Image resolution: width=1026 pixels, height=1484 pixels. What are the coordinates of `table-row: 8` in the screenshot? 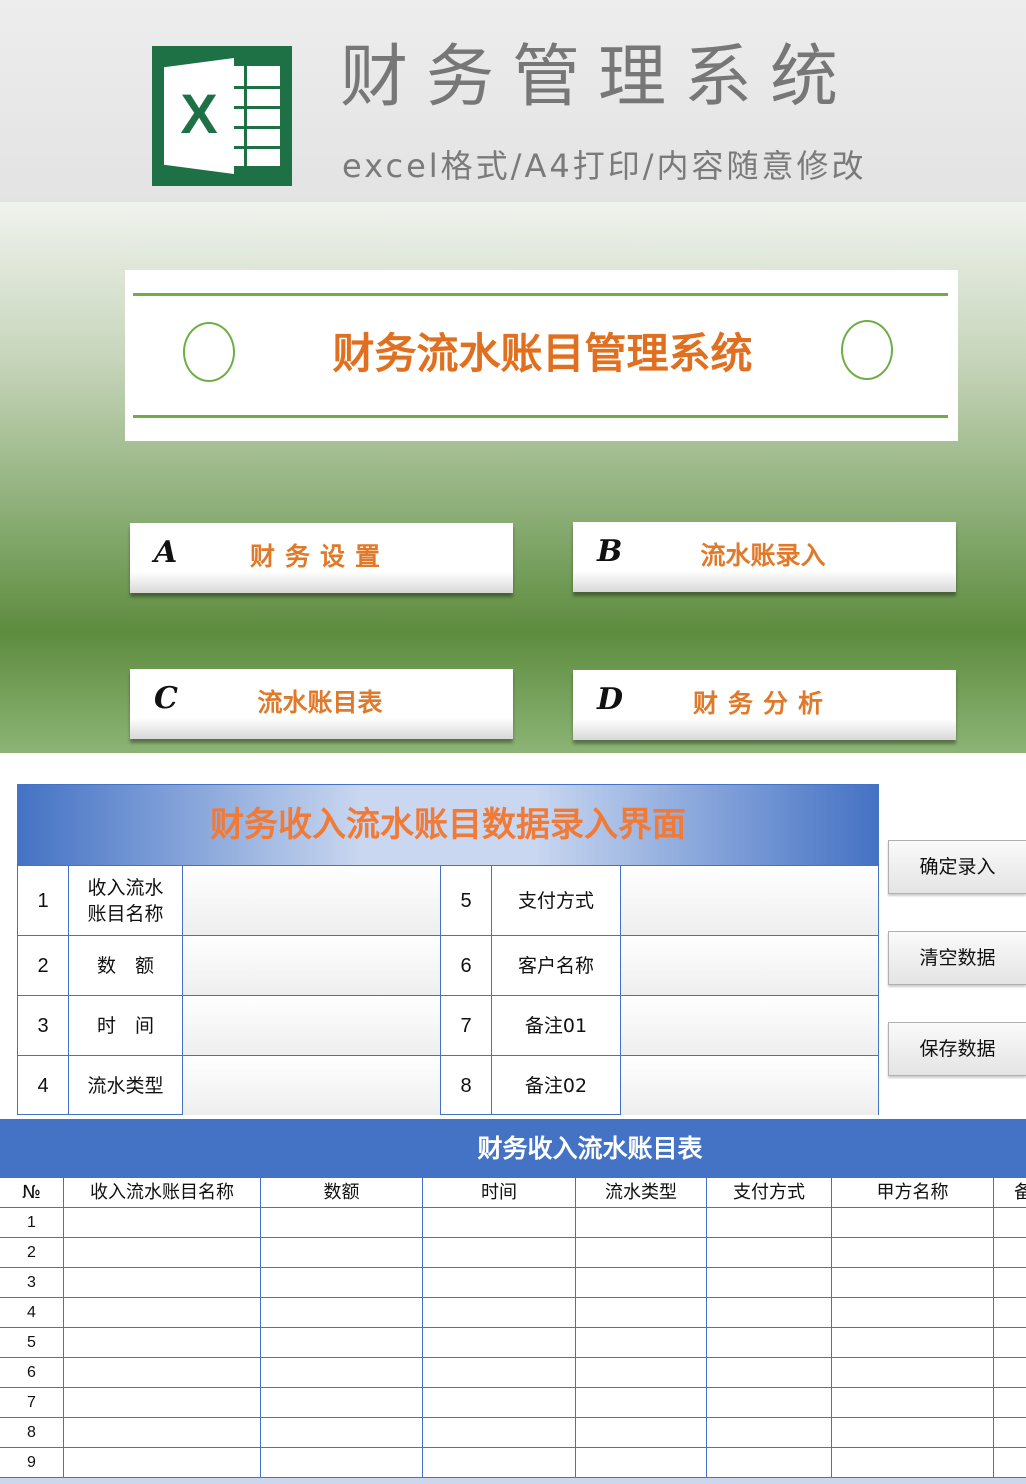 It's located at (513, 1433).